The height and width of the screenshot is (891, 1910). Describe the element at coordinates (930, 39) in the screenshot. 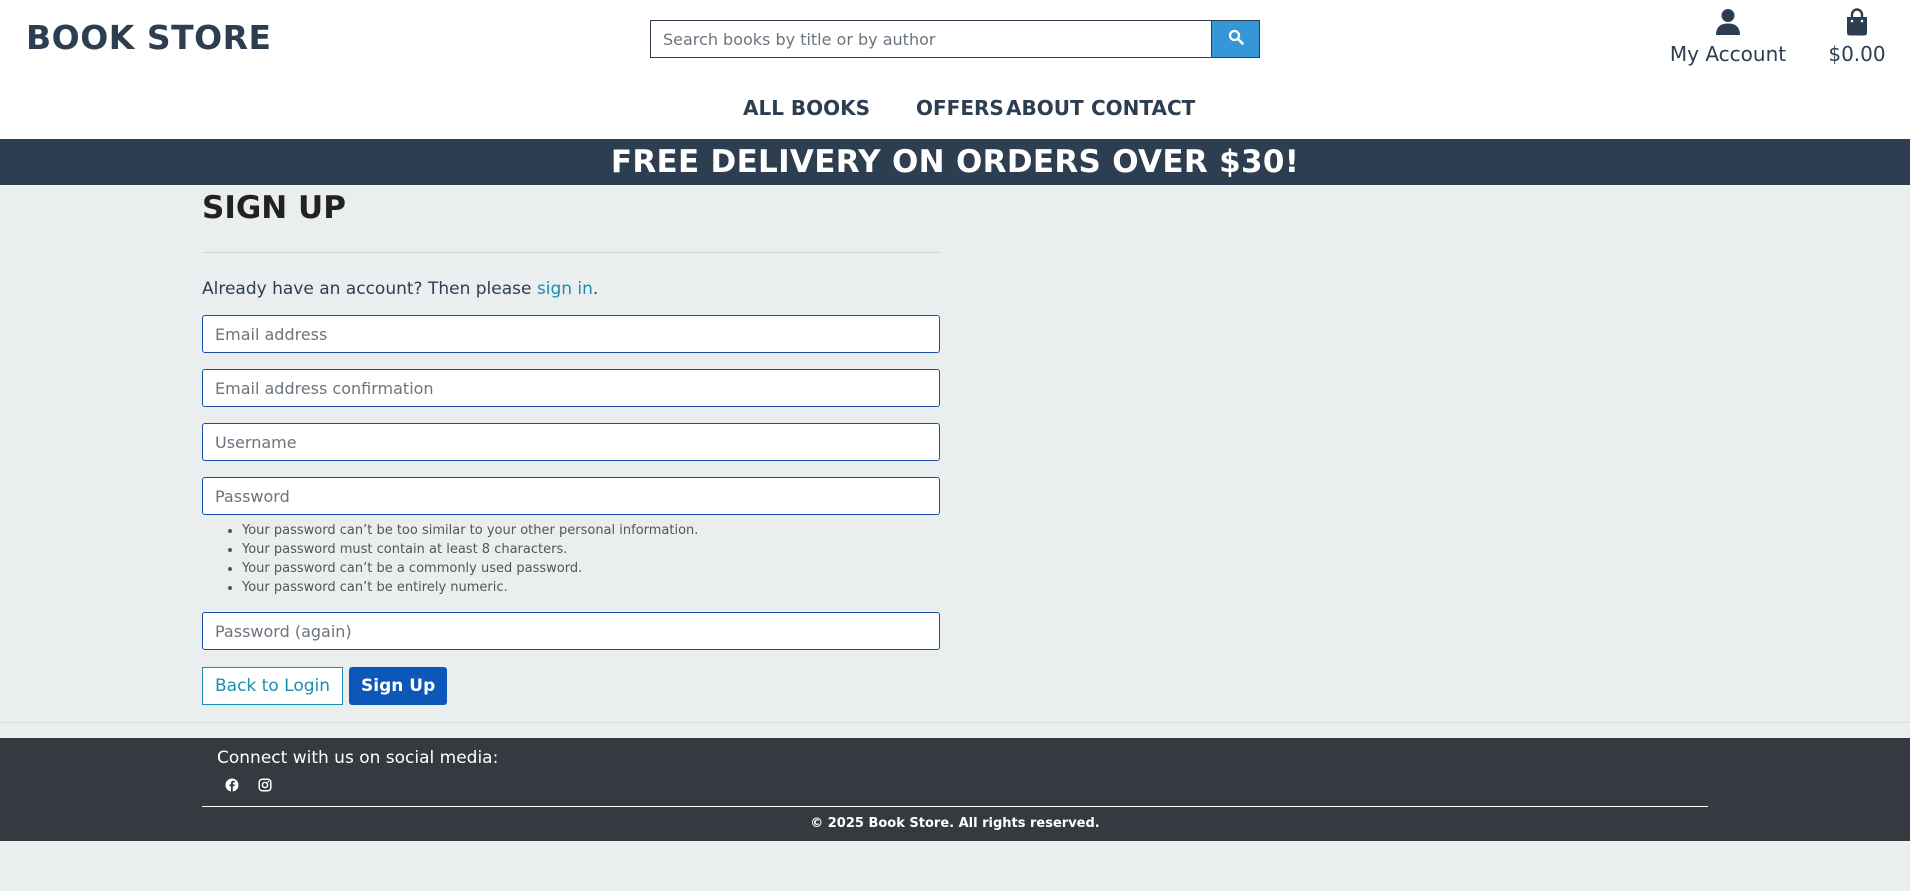

I see `search-input` at that location.